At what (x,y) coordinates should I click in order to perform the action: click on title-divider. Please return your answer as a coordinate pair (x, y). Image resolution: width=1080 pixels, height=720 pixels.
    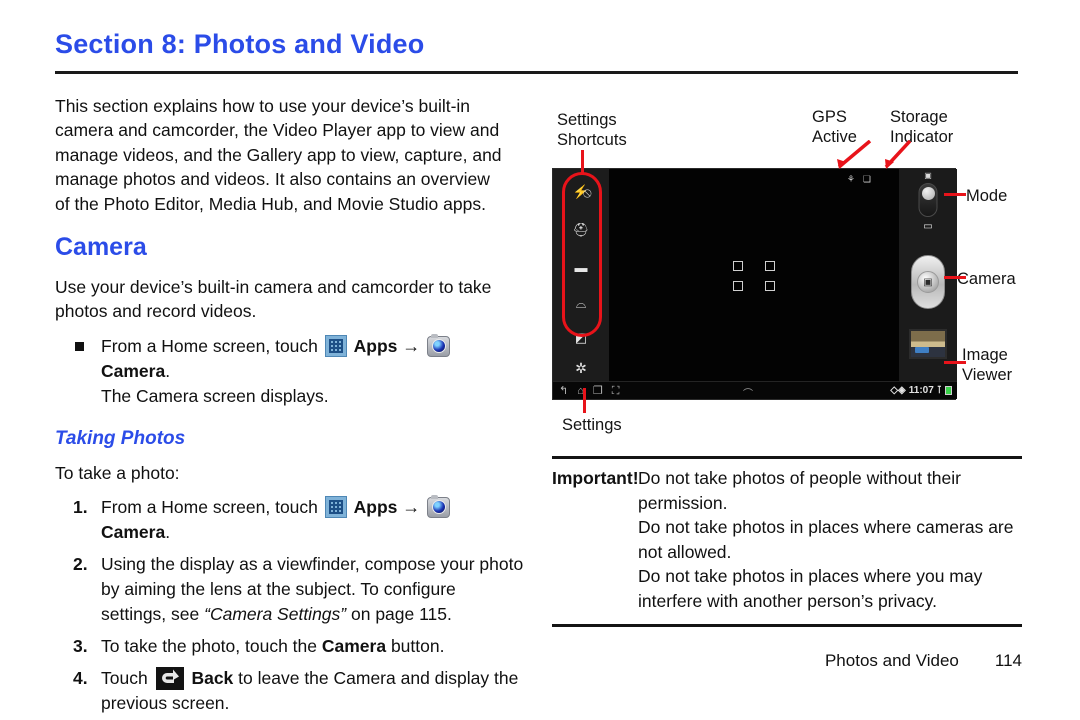
    Looking at the image, I should click on (536, 72).